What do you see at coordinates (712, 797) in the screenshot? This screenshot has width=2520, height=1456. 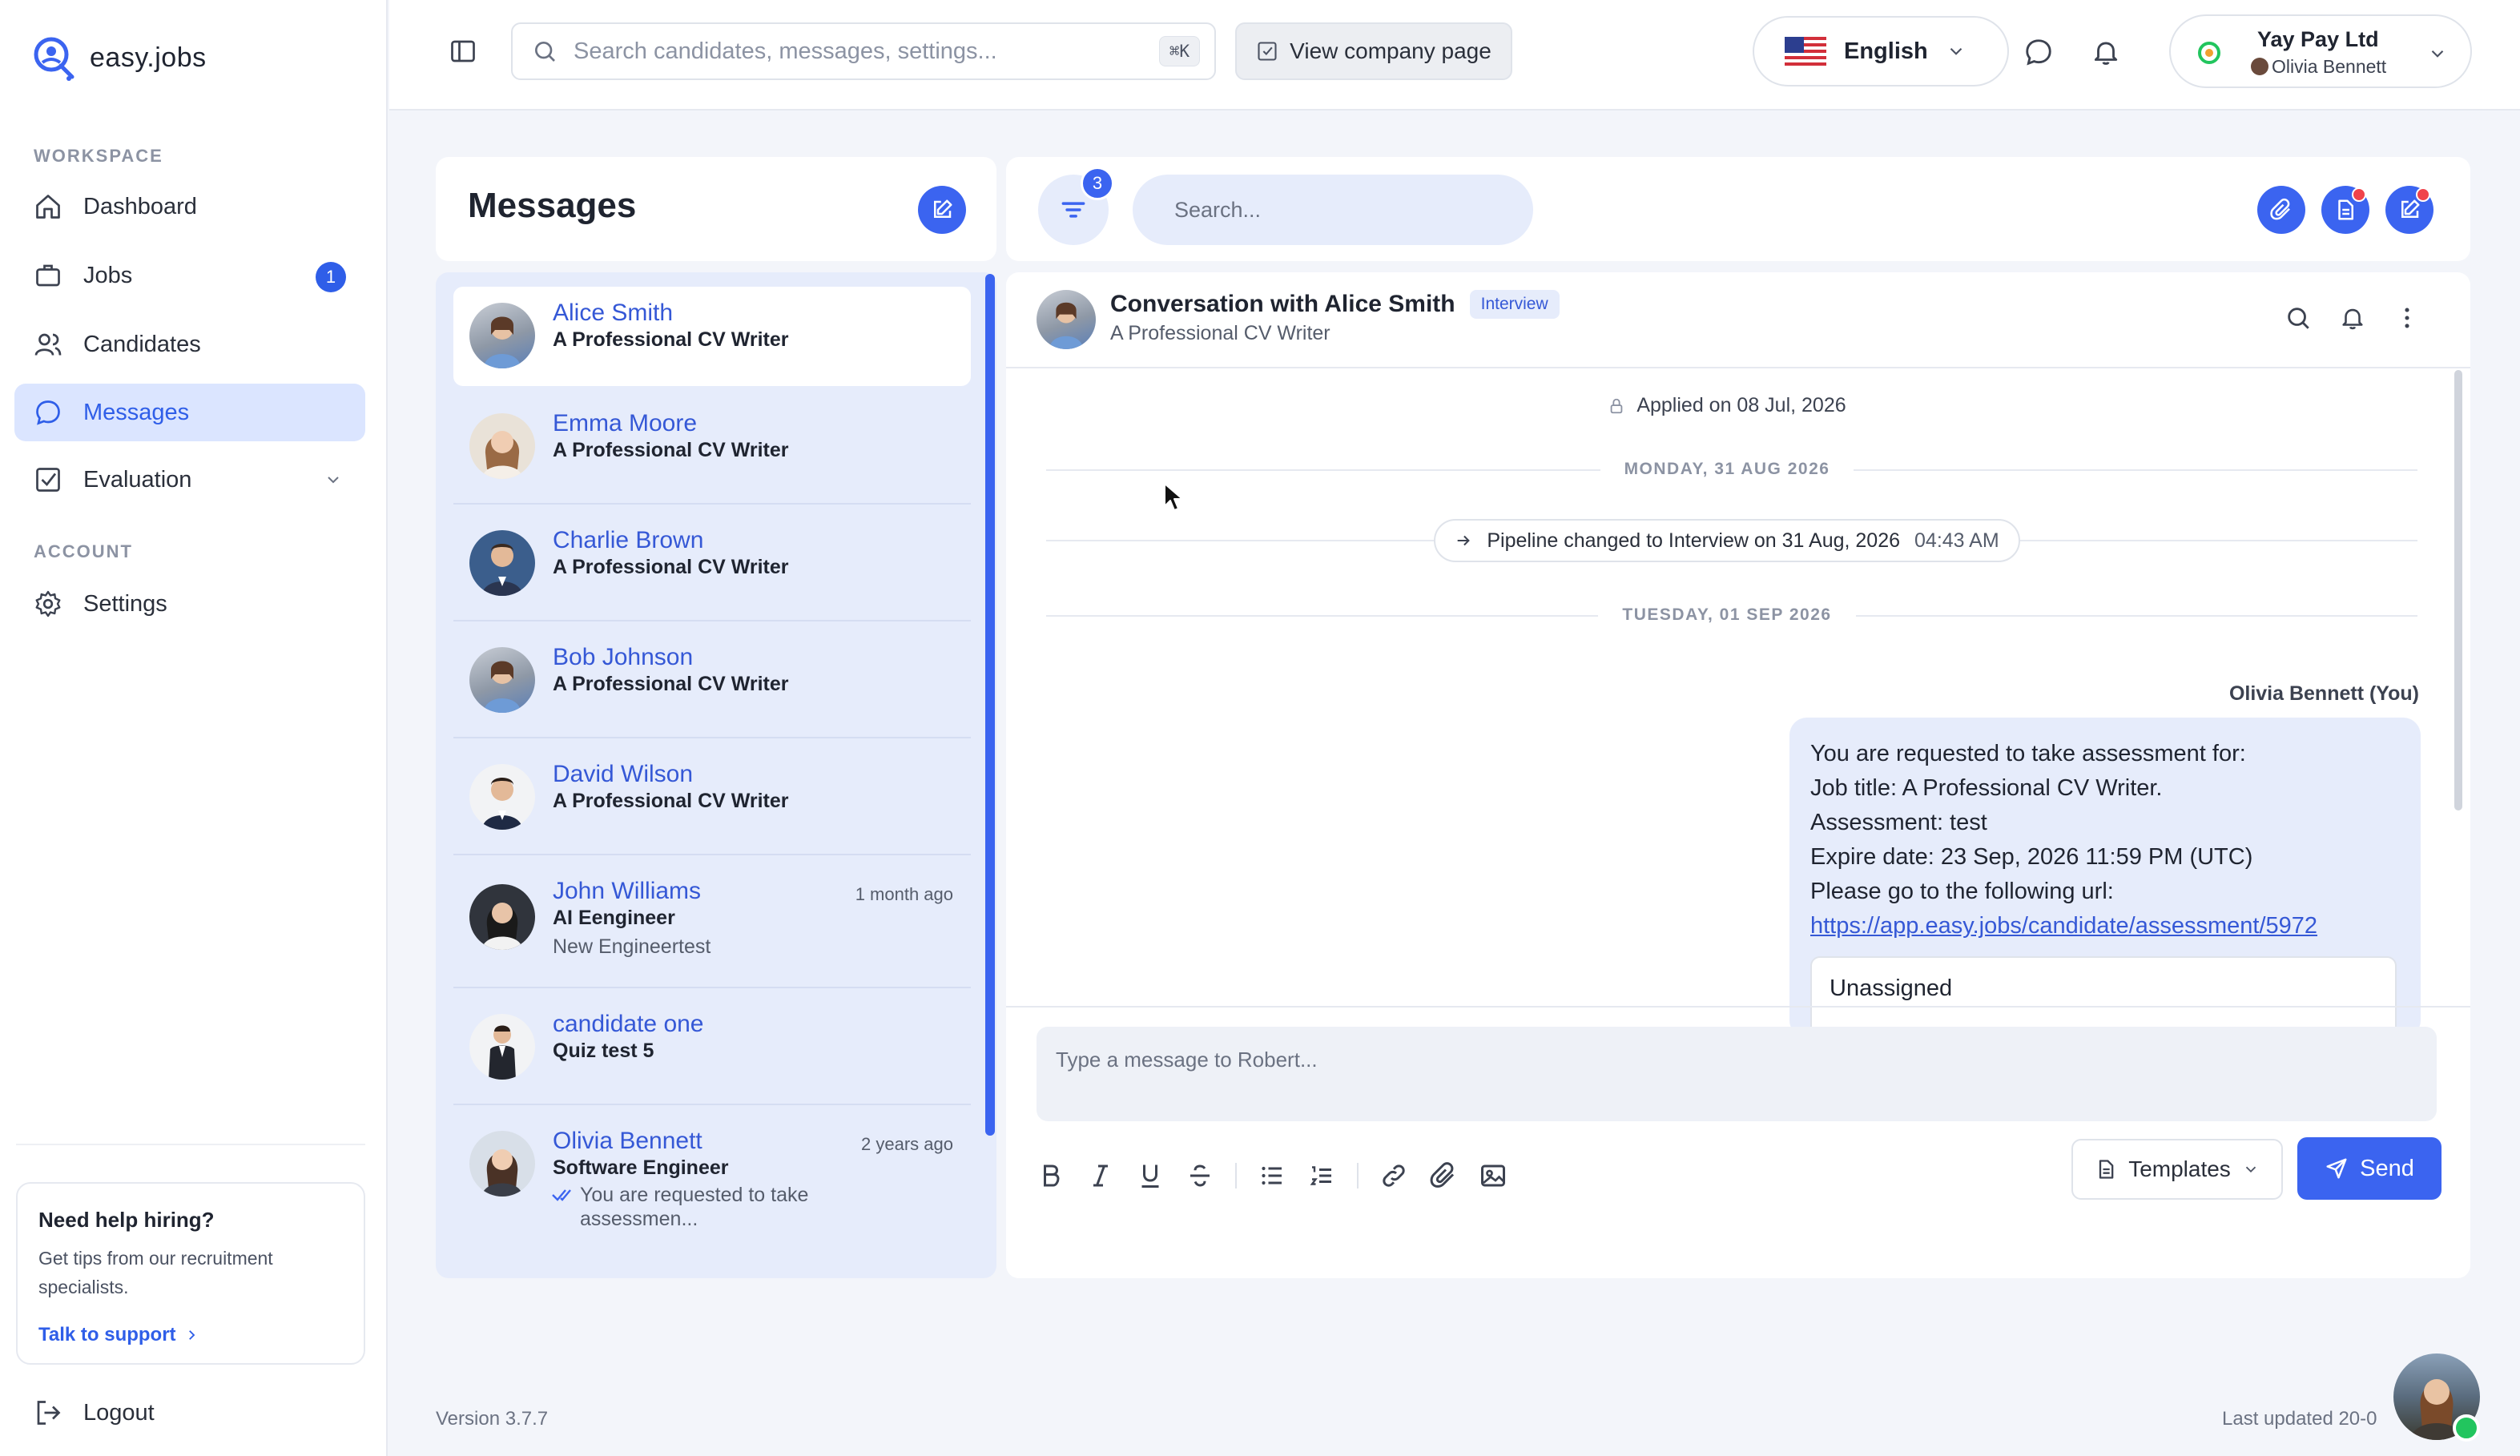 I see `conversation-item-david-wilson: David Wilson A Professional CV Writer` at bounding box center [712, 797].